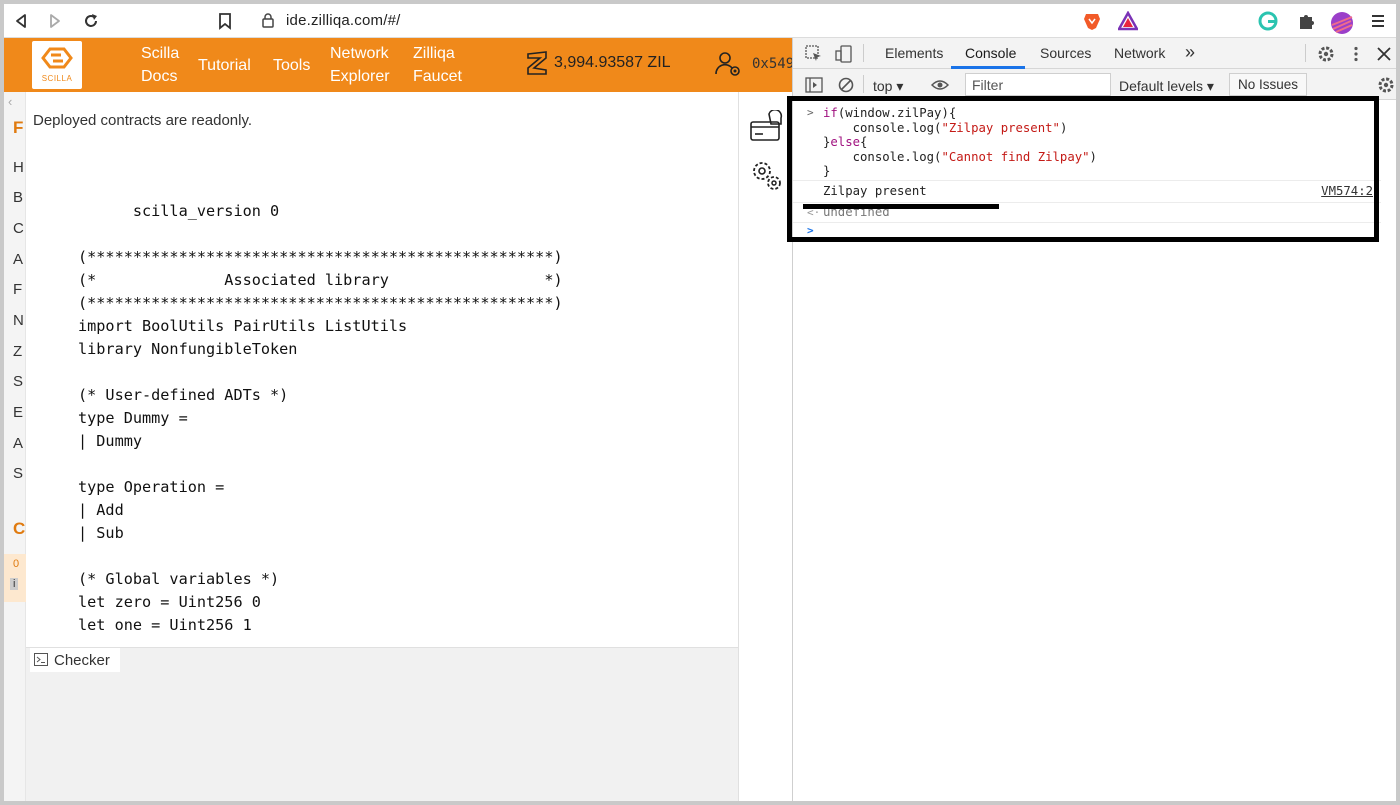 The image size is (1400, 805). I want to click on browser-menu-button, so click(1378, 21).